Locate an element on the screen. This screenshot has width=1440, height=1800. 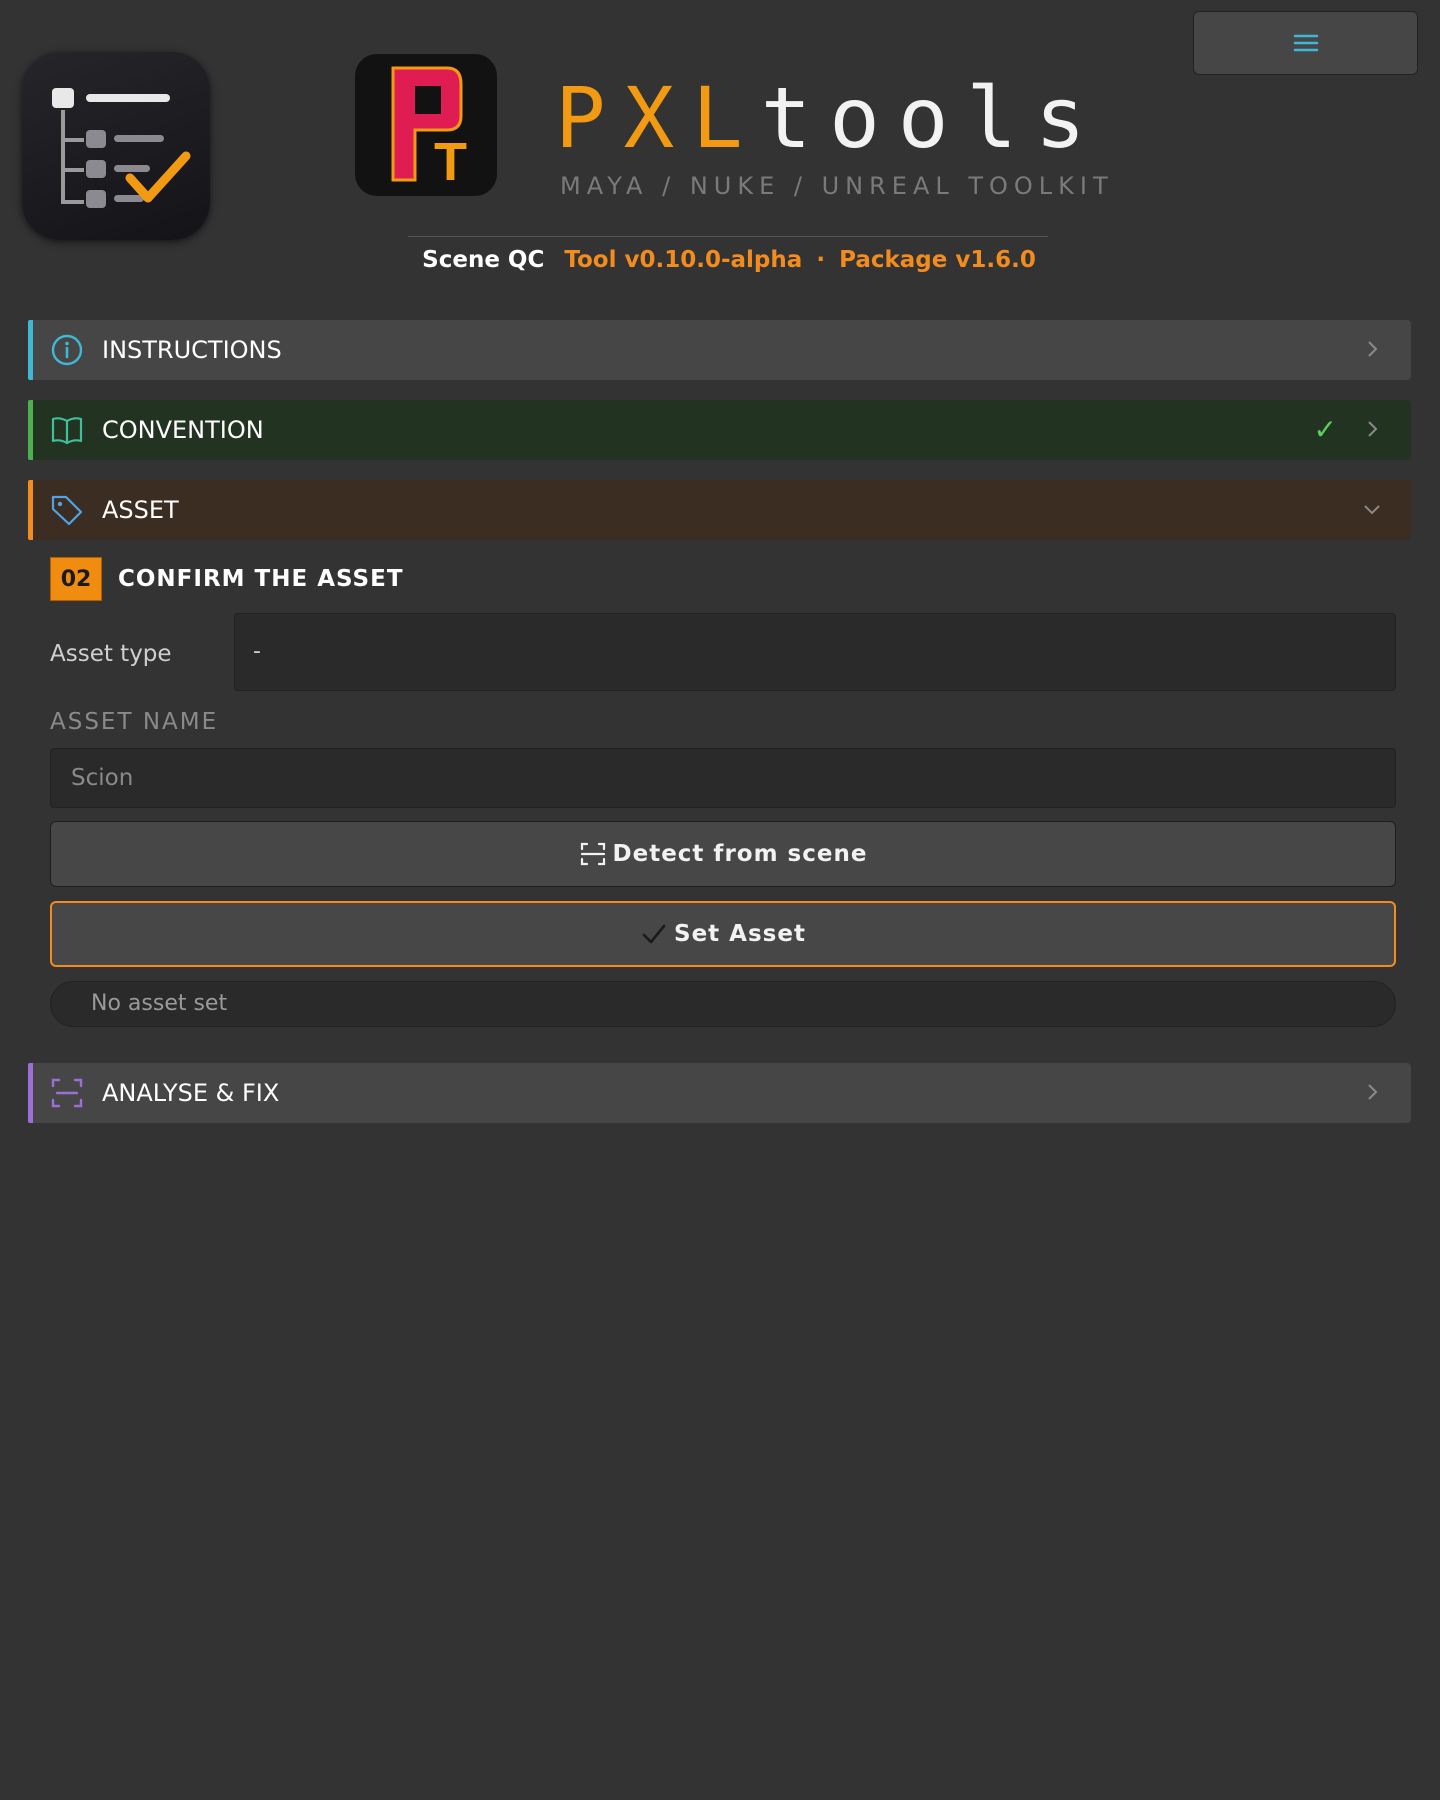
brand-title-pxl: PXL is located at coordinates (658, 118).